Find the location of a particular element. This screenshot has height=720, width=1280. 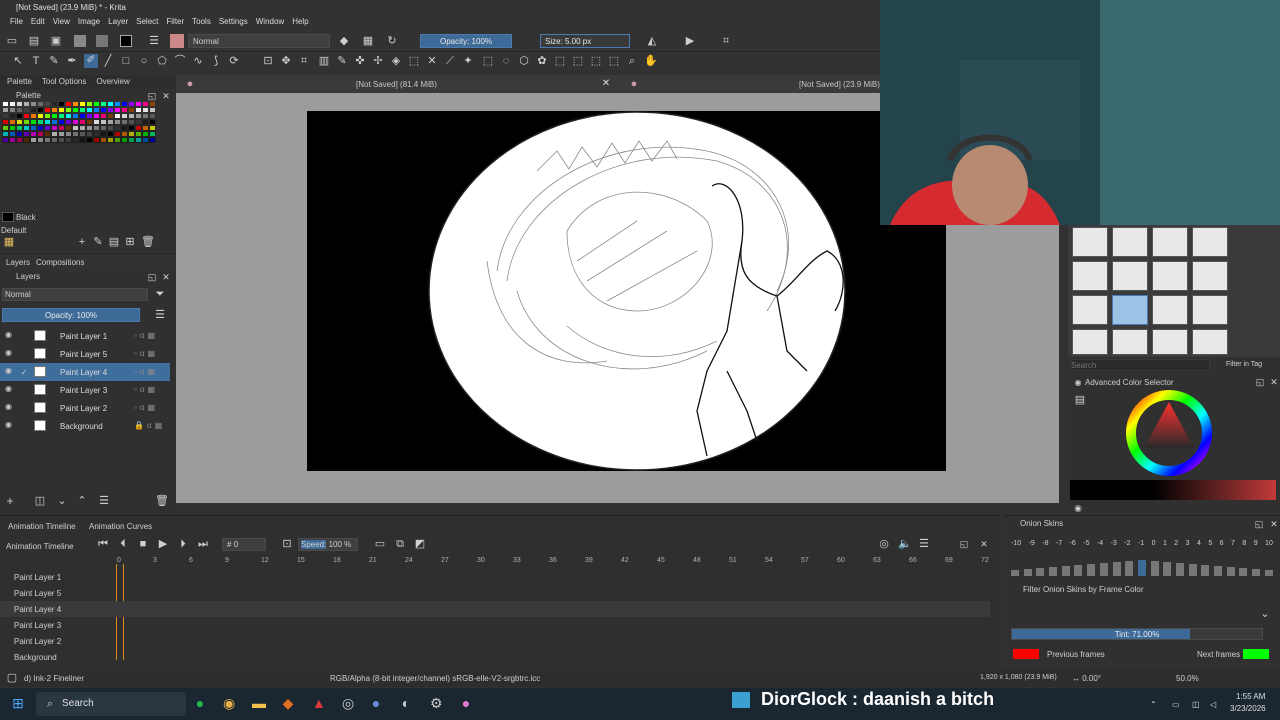

taskbar-date: 3/23/2026 is located at coordinates (1248, 708).